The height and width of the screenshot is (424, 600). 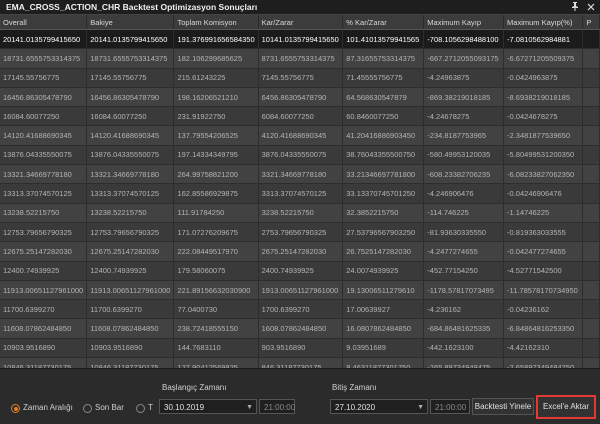 I want to click on table-cell: 17145.55756775, so click(x=130, y=78).